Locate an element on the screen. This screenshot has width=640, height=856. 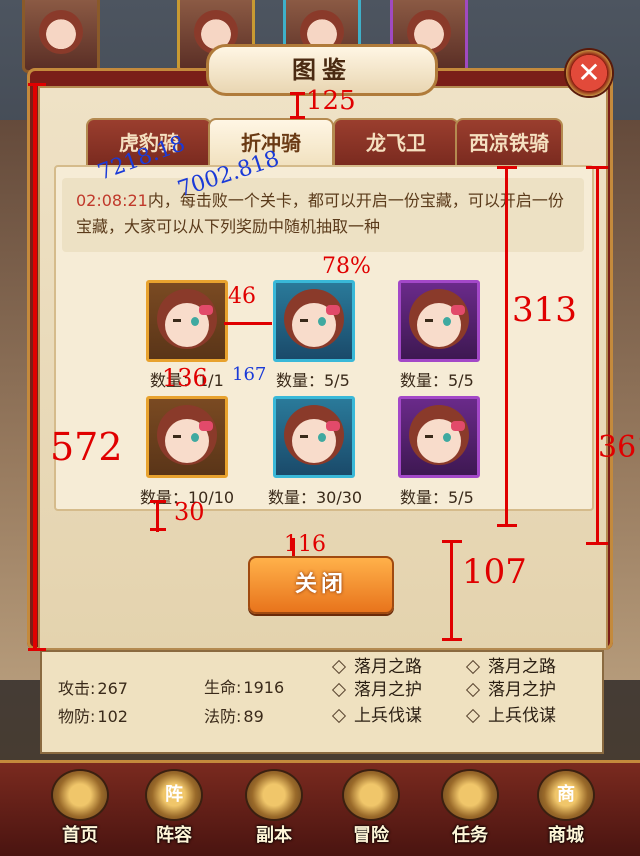
task-icon is located at coordinates (470, 795).